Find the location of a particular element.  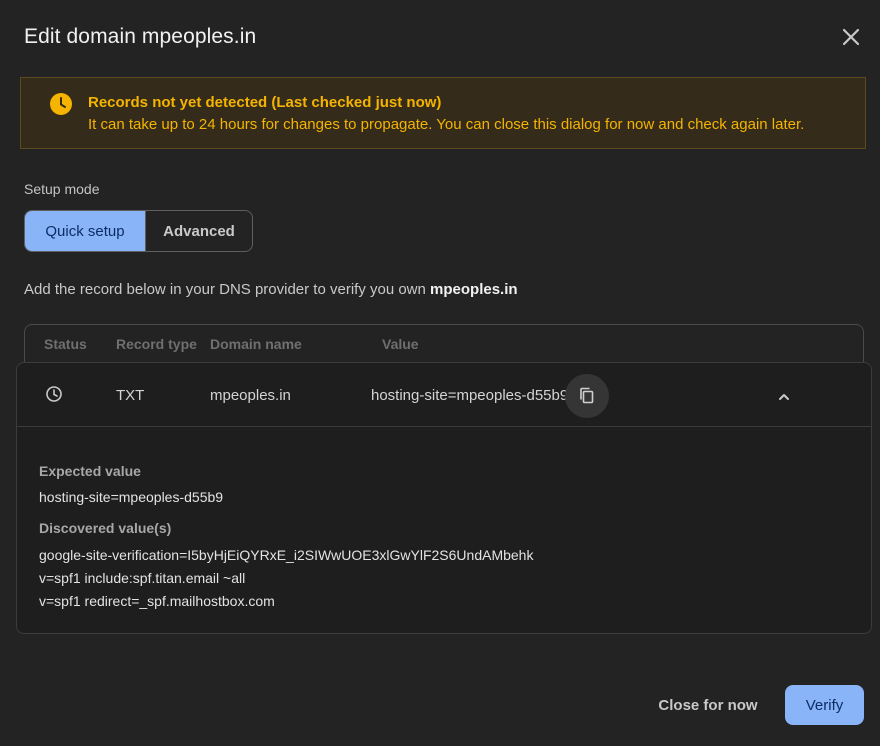

setup-mode-label: Setup mode is located at coordinates (62, 189).